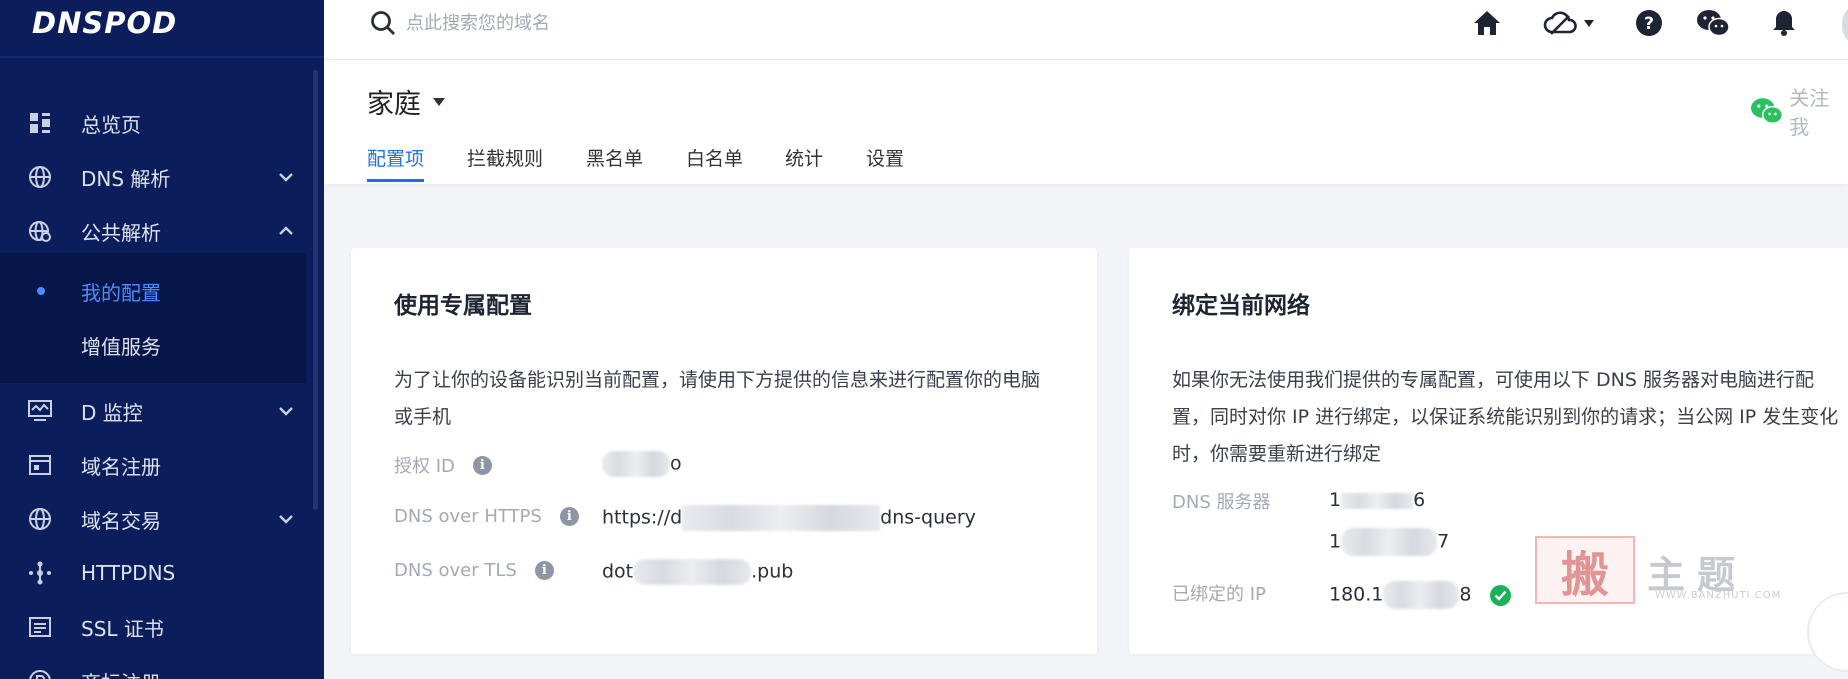 The height and width of the screenshot is (679, 1848). I want to click on home-icon, so click(1487, 23).